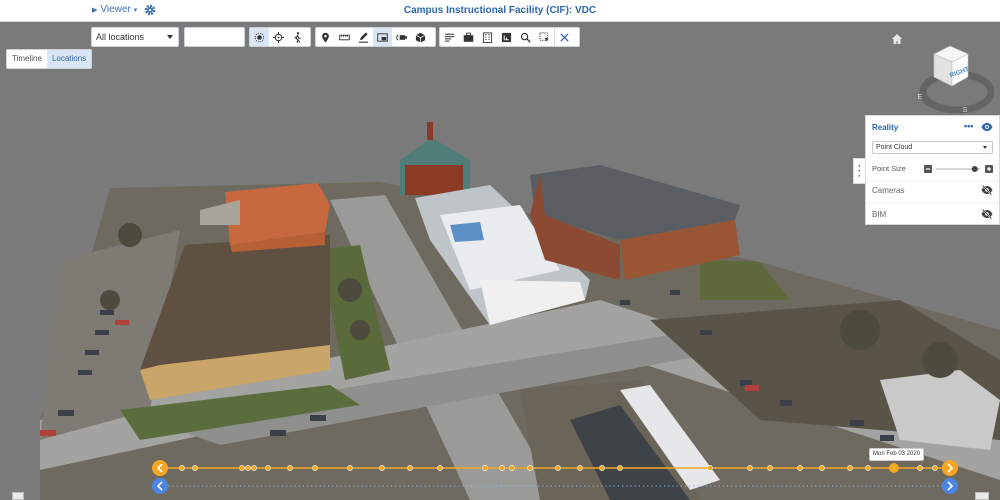 The image size is (1000, 500). I want to click on cameras-label: Cameras, so click(888, 190).